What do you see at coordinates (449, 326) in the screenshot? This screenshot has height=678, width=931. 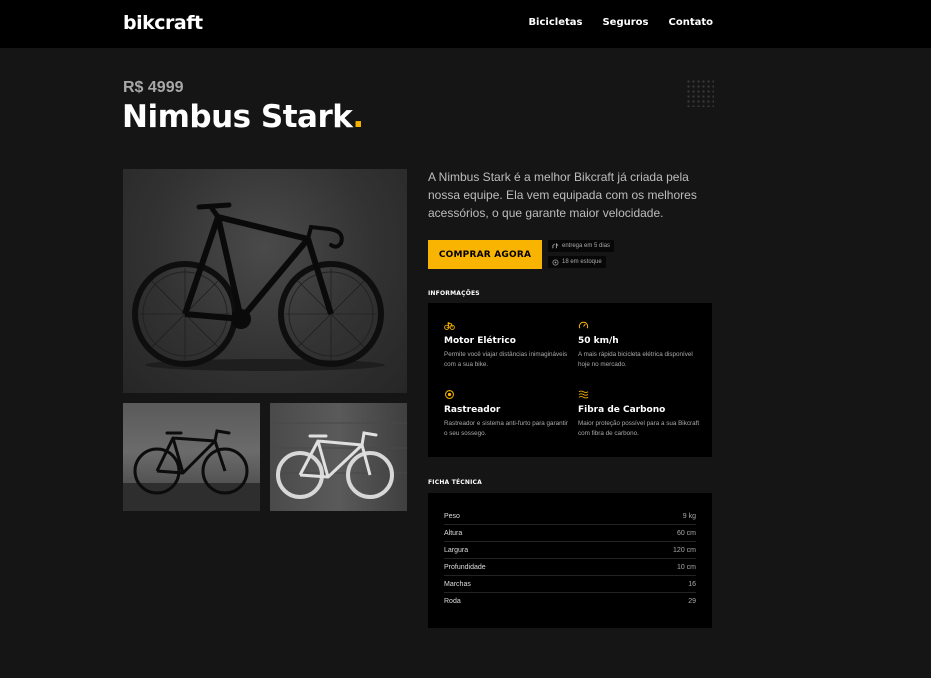 I see `bike-icon` at bounding box center [449, 326].